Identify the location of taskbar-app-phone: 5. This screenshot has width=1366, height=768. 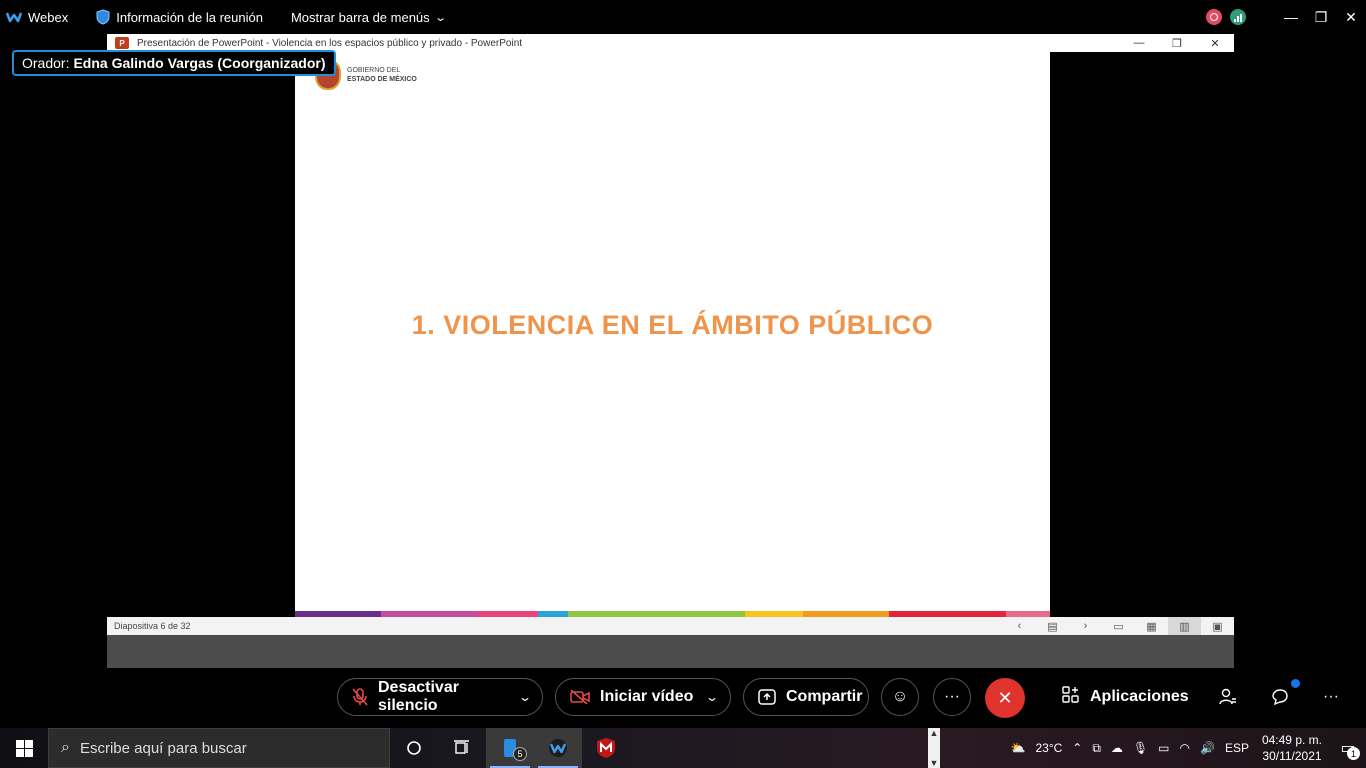
(510, 748).